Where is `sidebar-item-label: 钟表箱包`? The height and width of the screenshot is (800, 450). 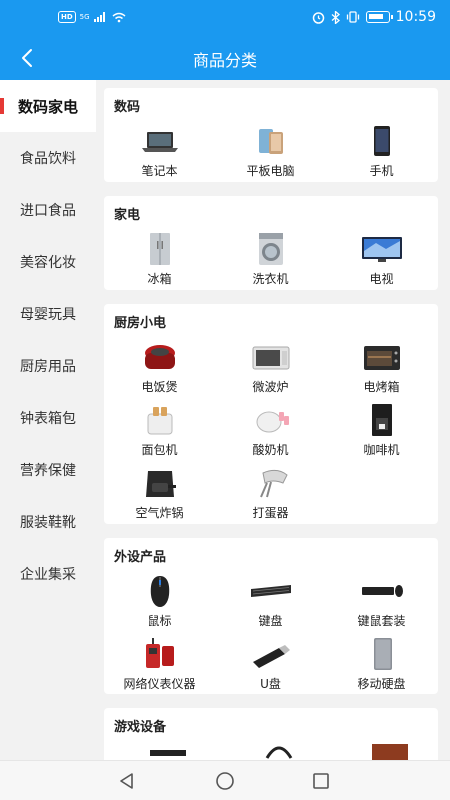
sidebar-item-label: 钟表箱包 is located at coordinates (48, 419).